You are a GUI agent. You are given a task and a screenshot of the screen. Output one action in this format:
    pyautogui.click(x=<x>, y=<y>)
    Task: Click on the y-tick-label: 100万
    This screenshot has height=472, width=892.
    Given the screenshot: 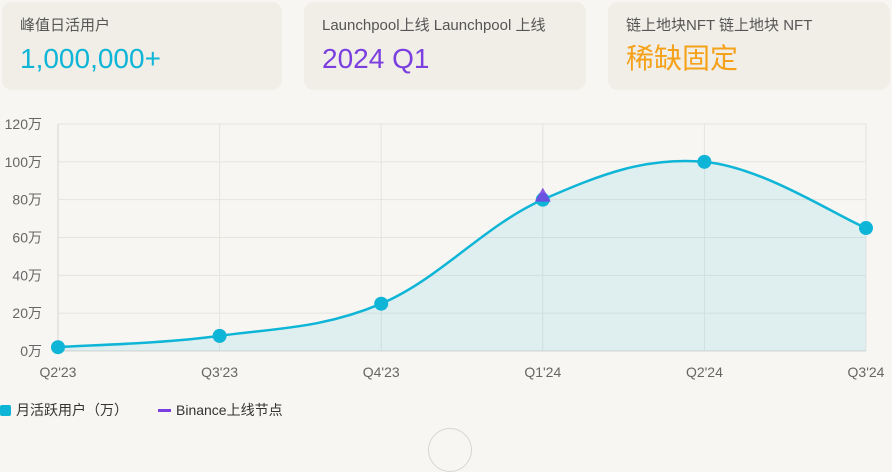 What is the action you would take?
    pyautogui.click(x=23, y=162)
    